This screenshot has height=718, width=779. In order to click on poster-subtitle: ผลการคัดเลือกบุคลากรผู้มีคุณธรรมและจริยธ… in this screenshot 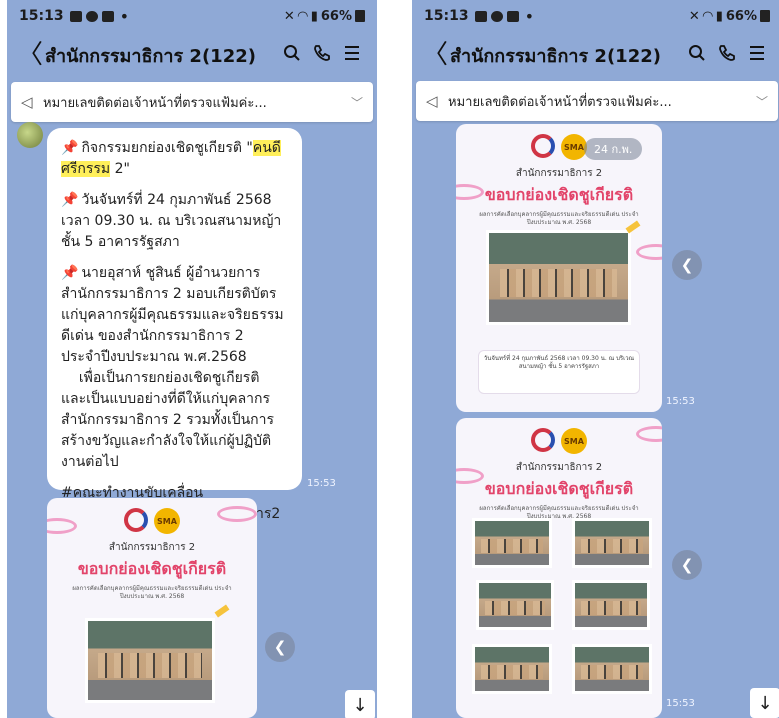, I will do `click(152, 592)`.